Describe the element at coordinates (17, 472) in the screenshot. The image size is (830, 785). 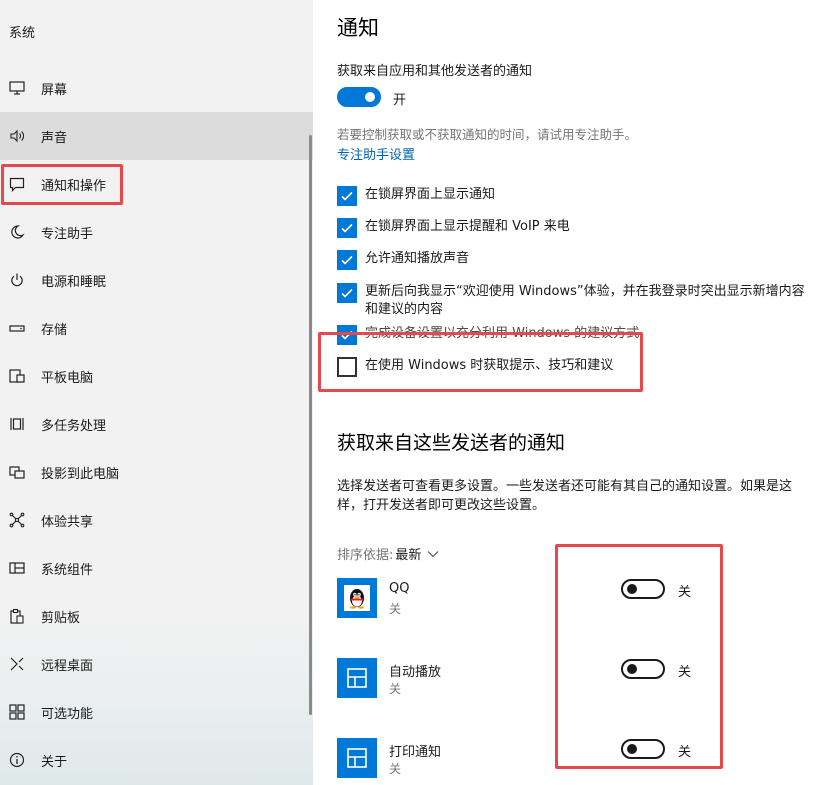
I see `project-icon` at that location.